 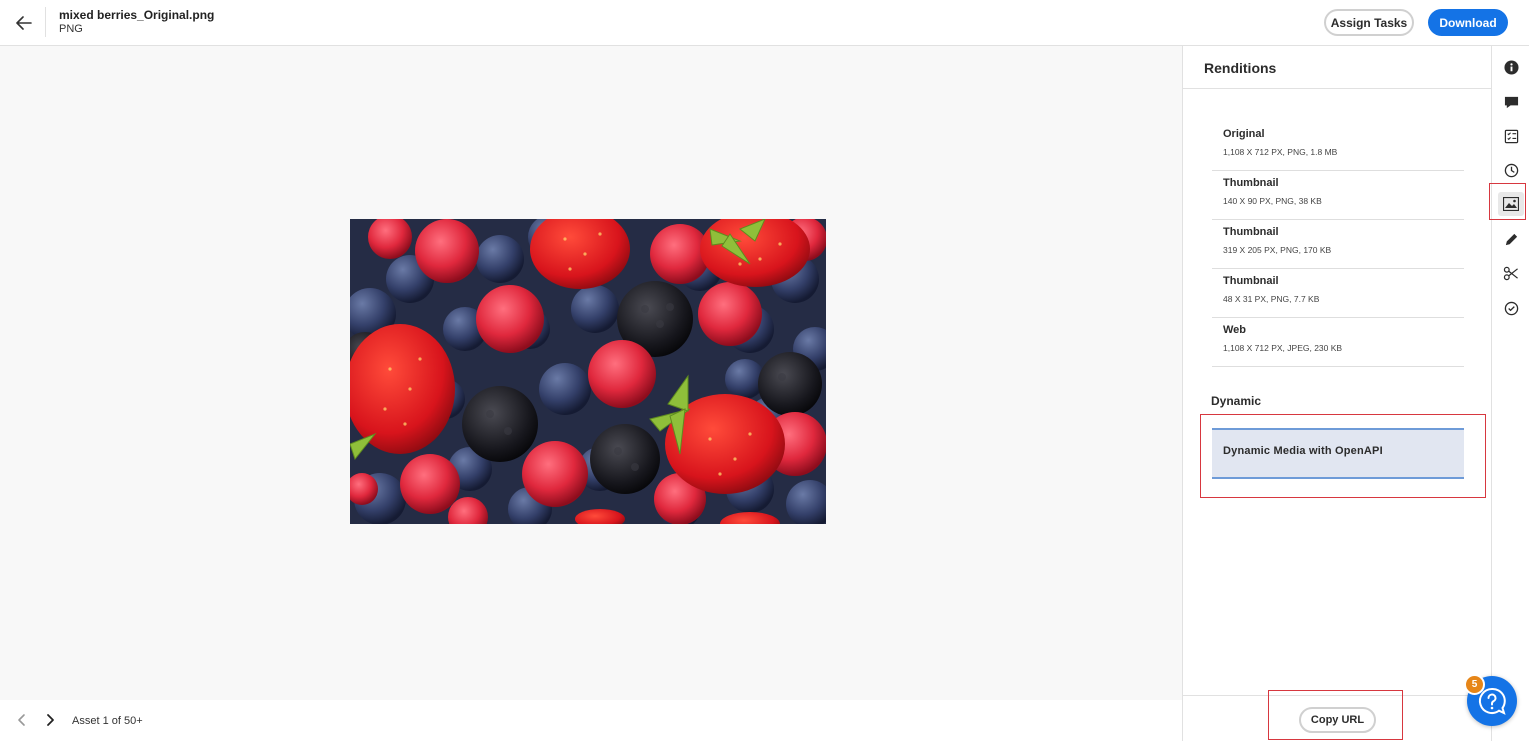 What do you see at coordinates (1240, 68) in the screenshot?
I see `panel-title: Renditions` at bounding box center [1240, 68].